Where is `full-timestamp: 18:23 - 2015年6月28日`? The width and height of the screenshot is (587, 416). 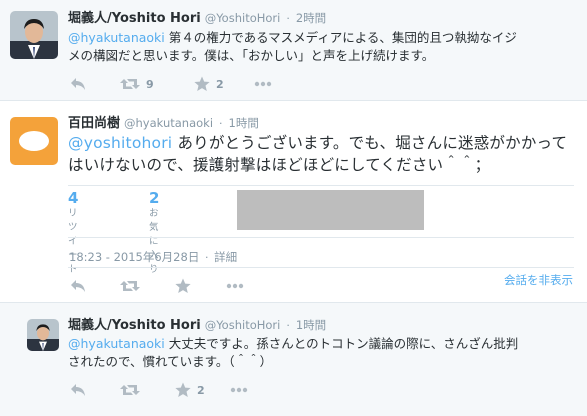 full-timestamp: 18:23 - 2015年6月28日 is located at coordinates (134, 257).